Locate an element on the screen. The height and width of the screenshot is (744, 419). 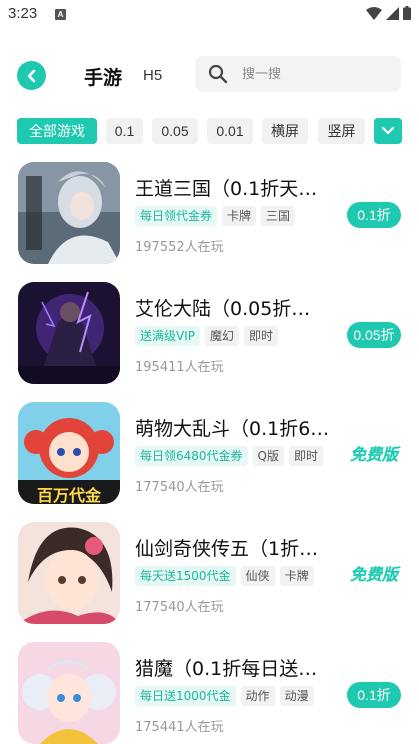
game-tags: 每天送1500代金 仙侠 卡牌 is located at coordinates (224, 576).